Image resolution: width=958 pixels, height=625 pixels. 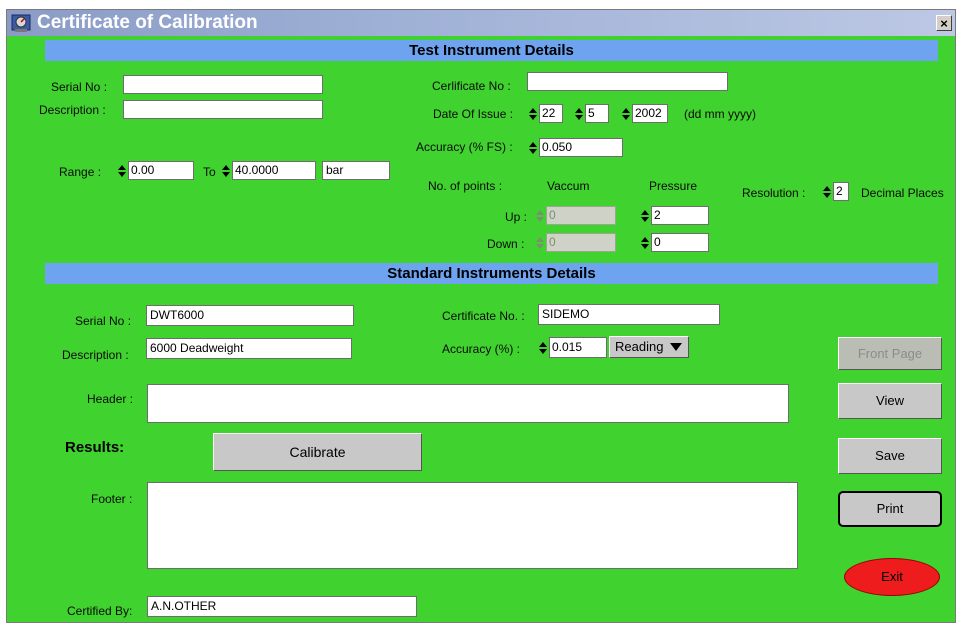 What do you see at coordinates (481, 349) in the screenshot?
I see `standard-accuracy-label: Accuracy (%) :` at bounding box center [481, 349].